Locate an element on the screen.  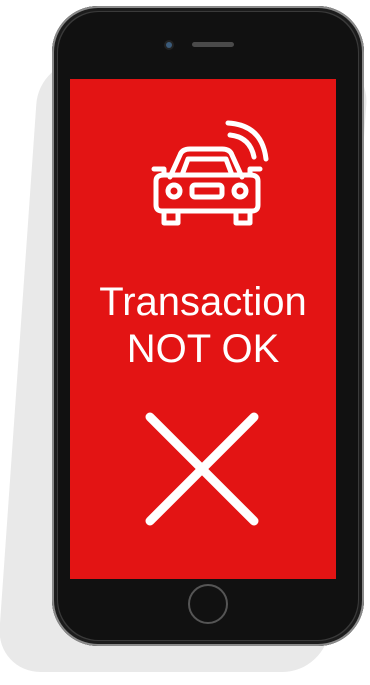
home-button is located at coordinates (208, 604).